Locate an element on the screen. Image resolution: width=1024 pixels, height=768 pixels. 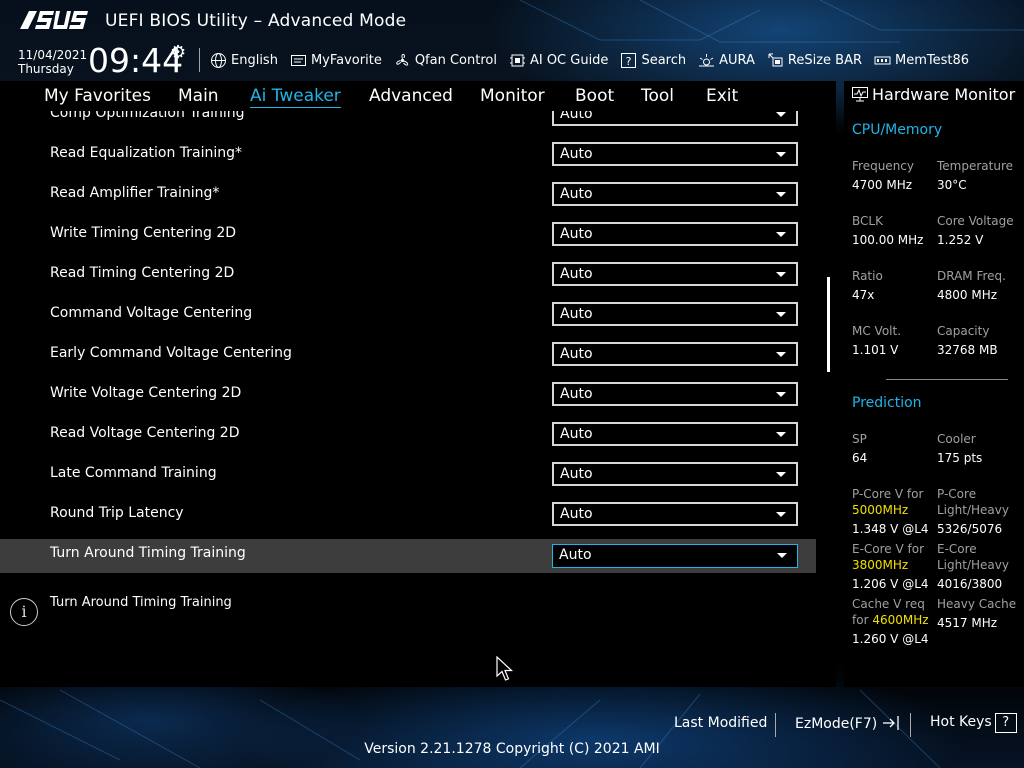
setting-row: Command Voltage Centering Auto is located at coordinates (408, 315).